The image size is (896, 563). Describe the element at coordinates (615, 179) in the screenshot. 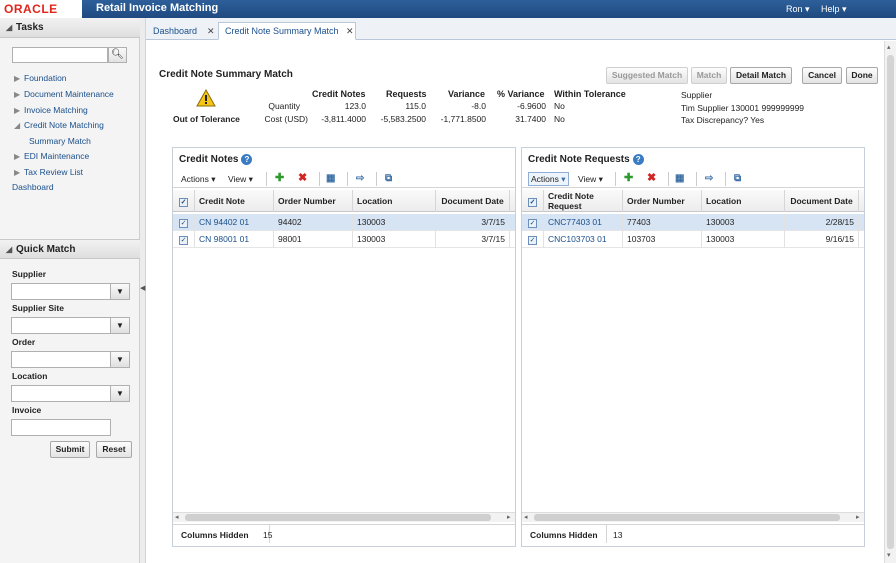

I see `toolbar-separator` at that location.